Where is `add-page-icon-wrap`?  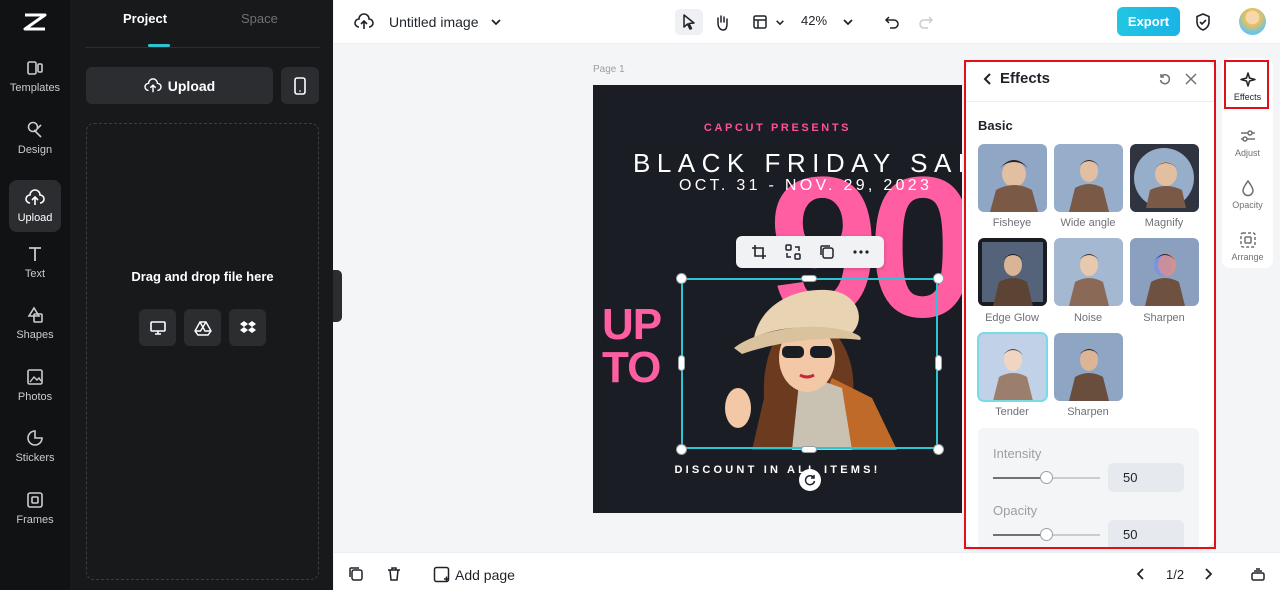
add-page-icon-wrap is located at coordinates (441, 574).